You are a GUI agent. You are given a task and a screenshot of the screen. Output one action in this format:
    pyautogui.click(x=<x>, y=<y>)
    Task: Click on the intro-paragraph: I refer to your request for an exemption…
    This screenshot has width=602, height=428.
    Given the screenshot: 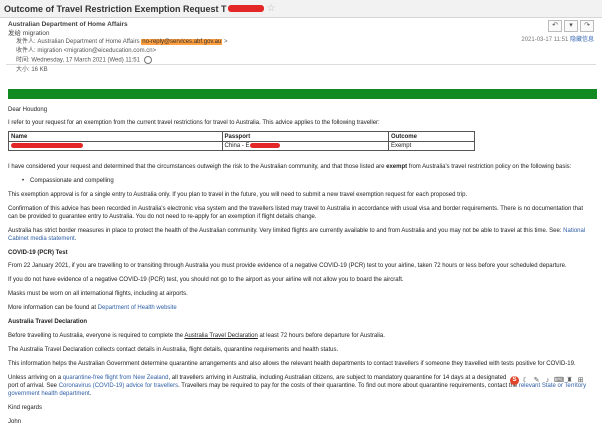 What is the action you would take?
    pyautogui.click(x=194, y=123)
    